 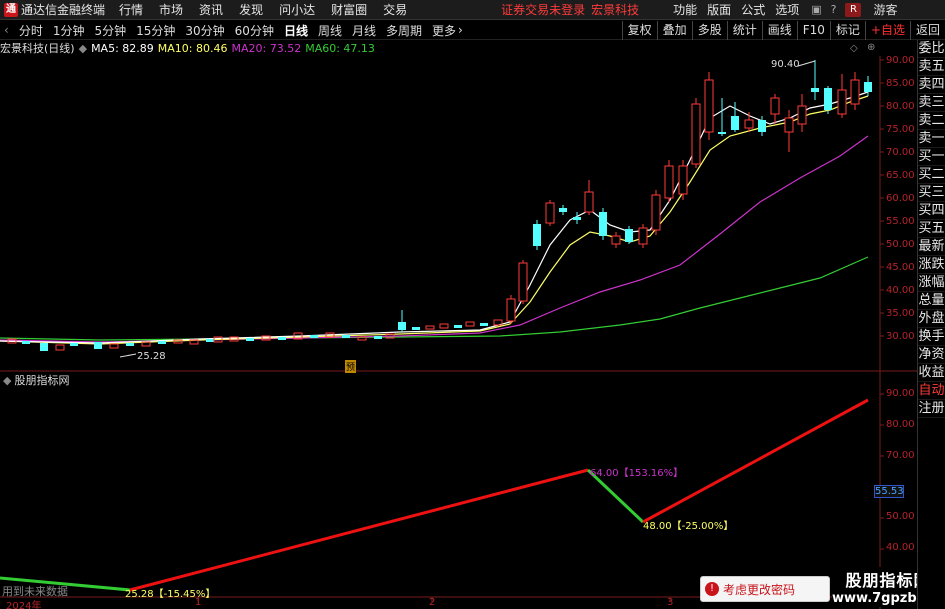 I want to click on menu-layout: 版面, so click(x=719, y=9).